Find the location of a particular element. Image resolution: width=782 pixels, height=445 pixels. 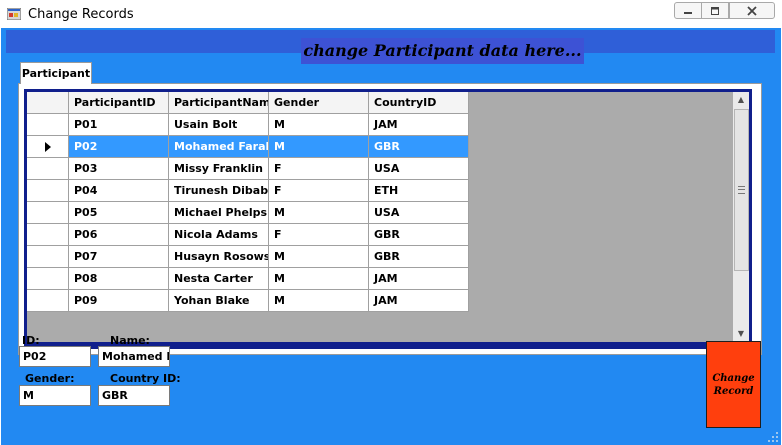

minimize-icon is located at coordinates (688, 12).